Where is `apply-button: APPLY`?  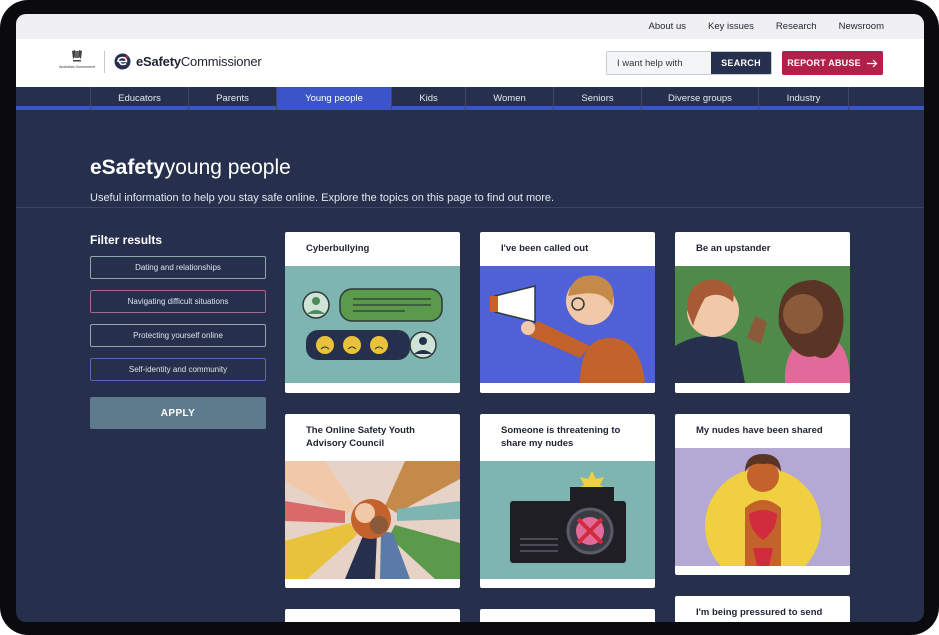
apply-button: APPLY is located at coordinates (178, 413).